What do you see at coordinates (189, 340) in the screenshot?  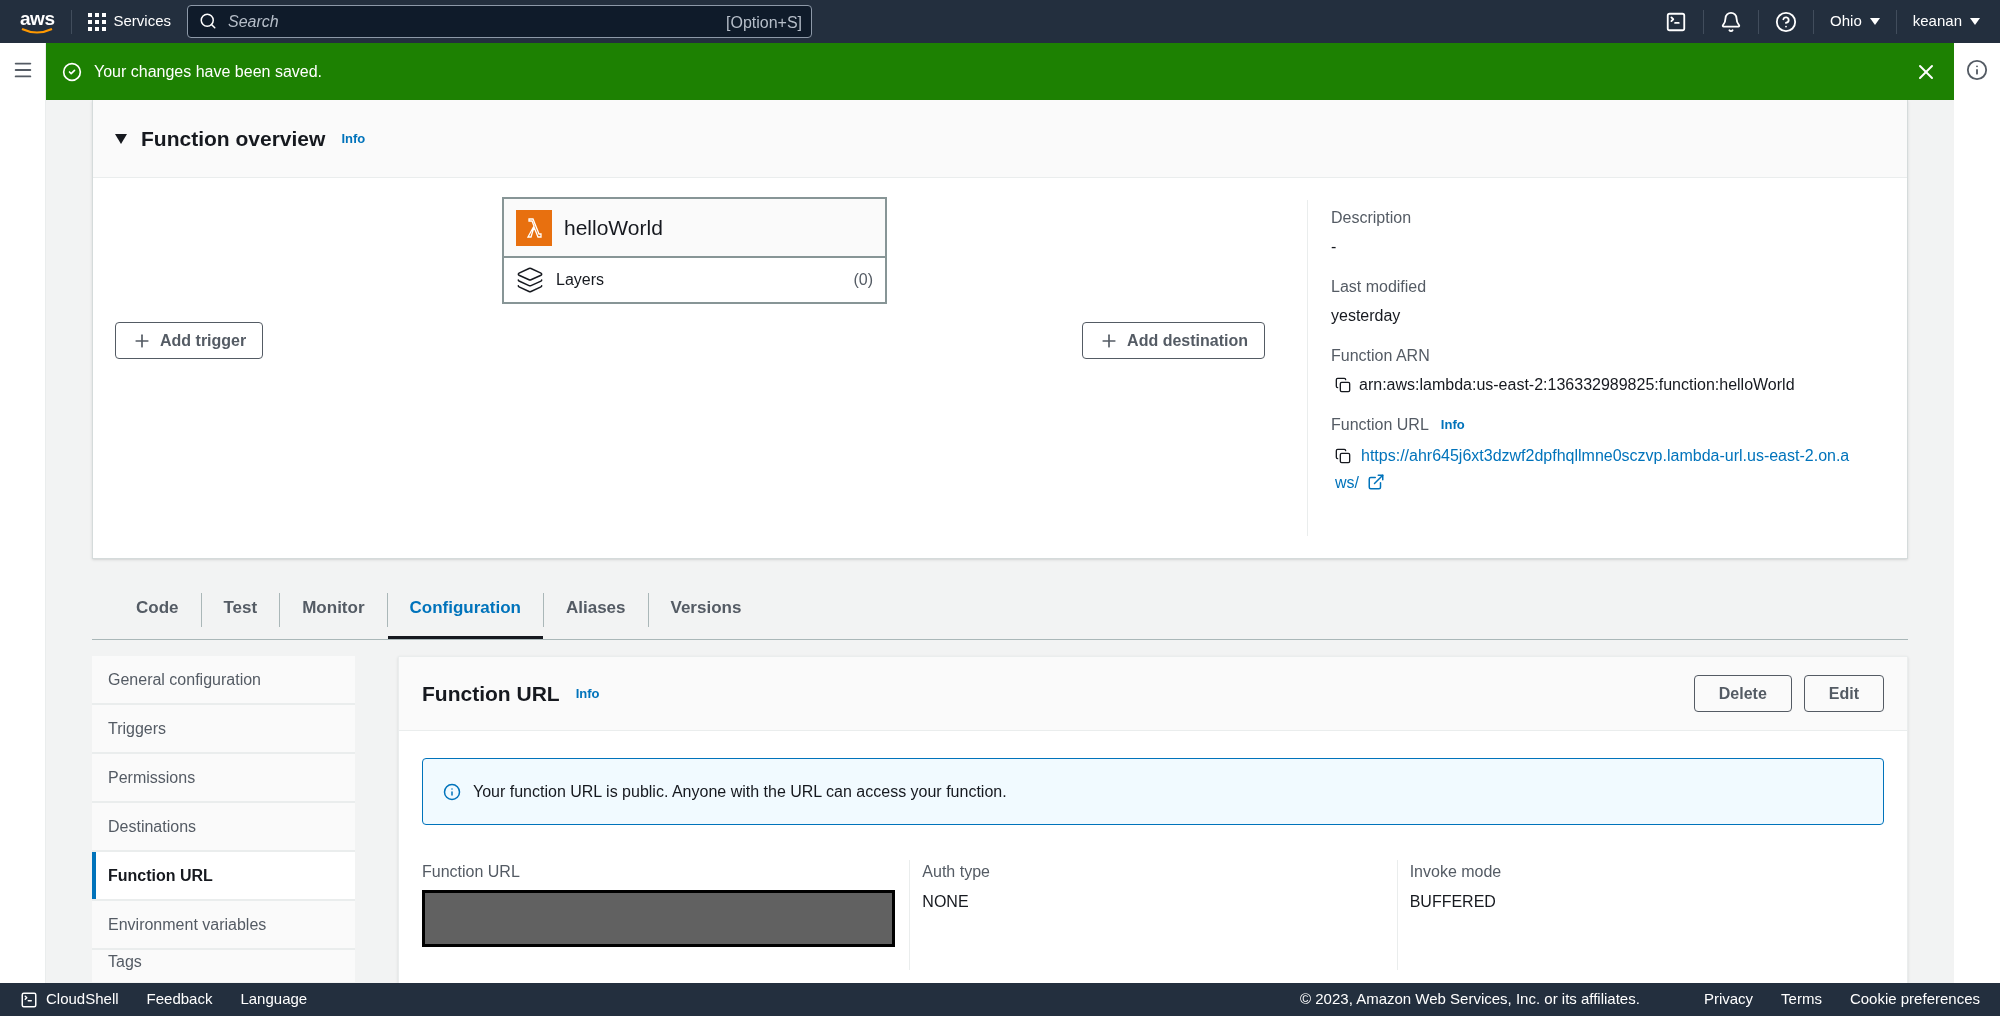 I see `add-trigger-button: Add trigger` at bounding box center [189, 340].